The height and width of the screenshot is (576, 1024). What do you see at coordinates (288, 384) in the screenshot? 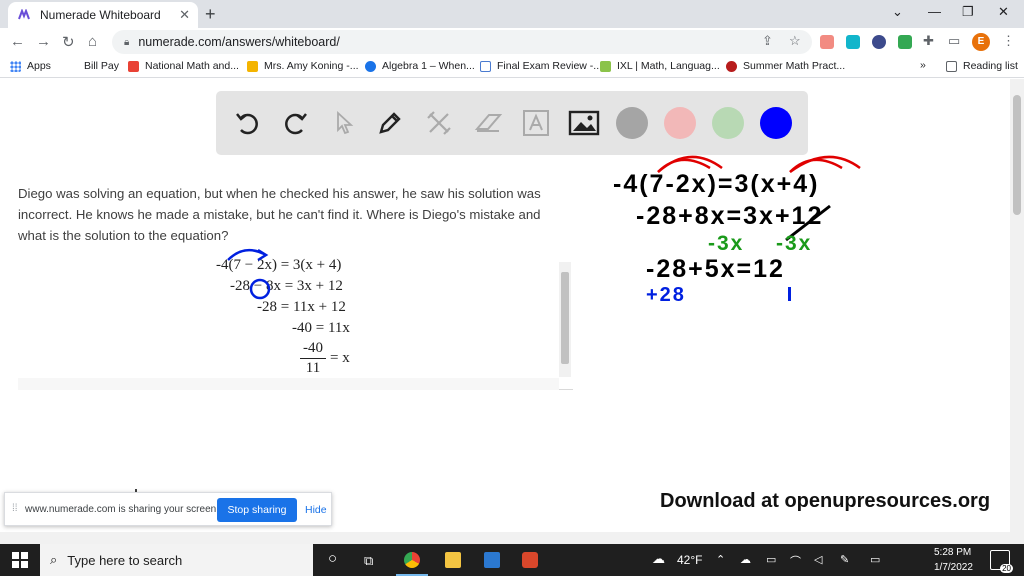
I see `panel-horizontal-scrollbar` at bounding box center [288, 384].